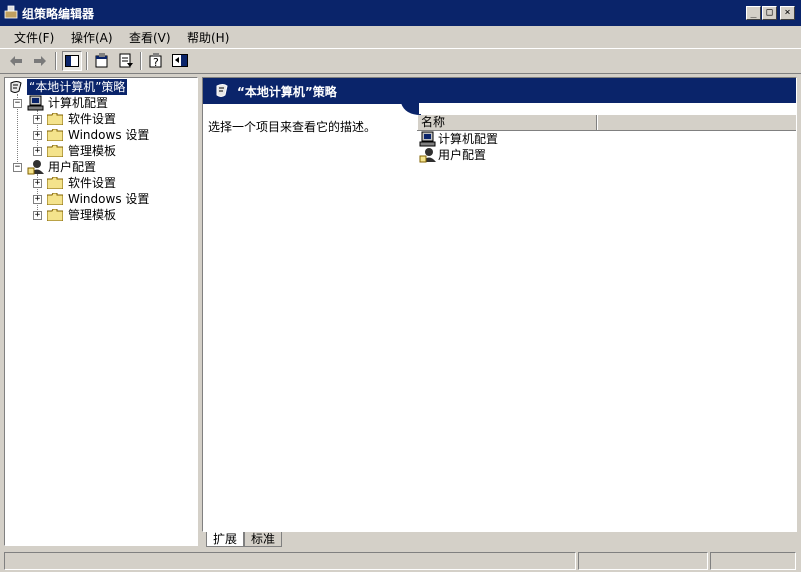 The height and width of the screenshot is (572, 801). What do you see at coordinates (40, 61) in the screenshot?
I see `forward-arrow-icon` at bounding box center [40, 61].